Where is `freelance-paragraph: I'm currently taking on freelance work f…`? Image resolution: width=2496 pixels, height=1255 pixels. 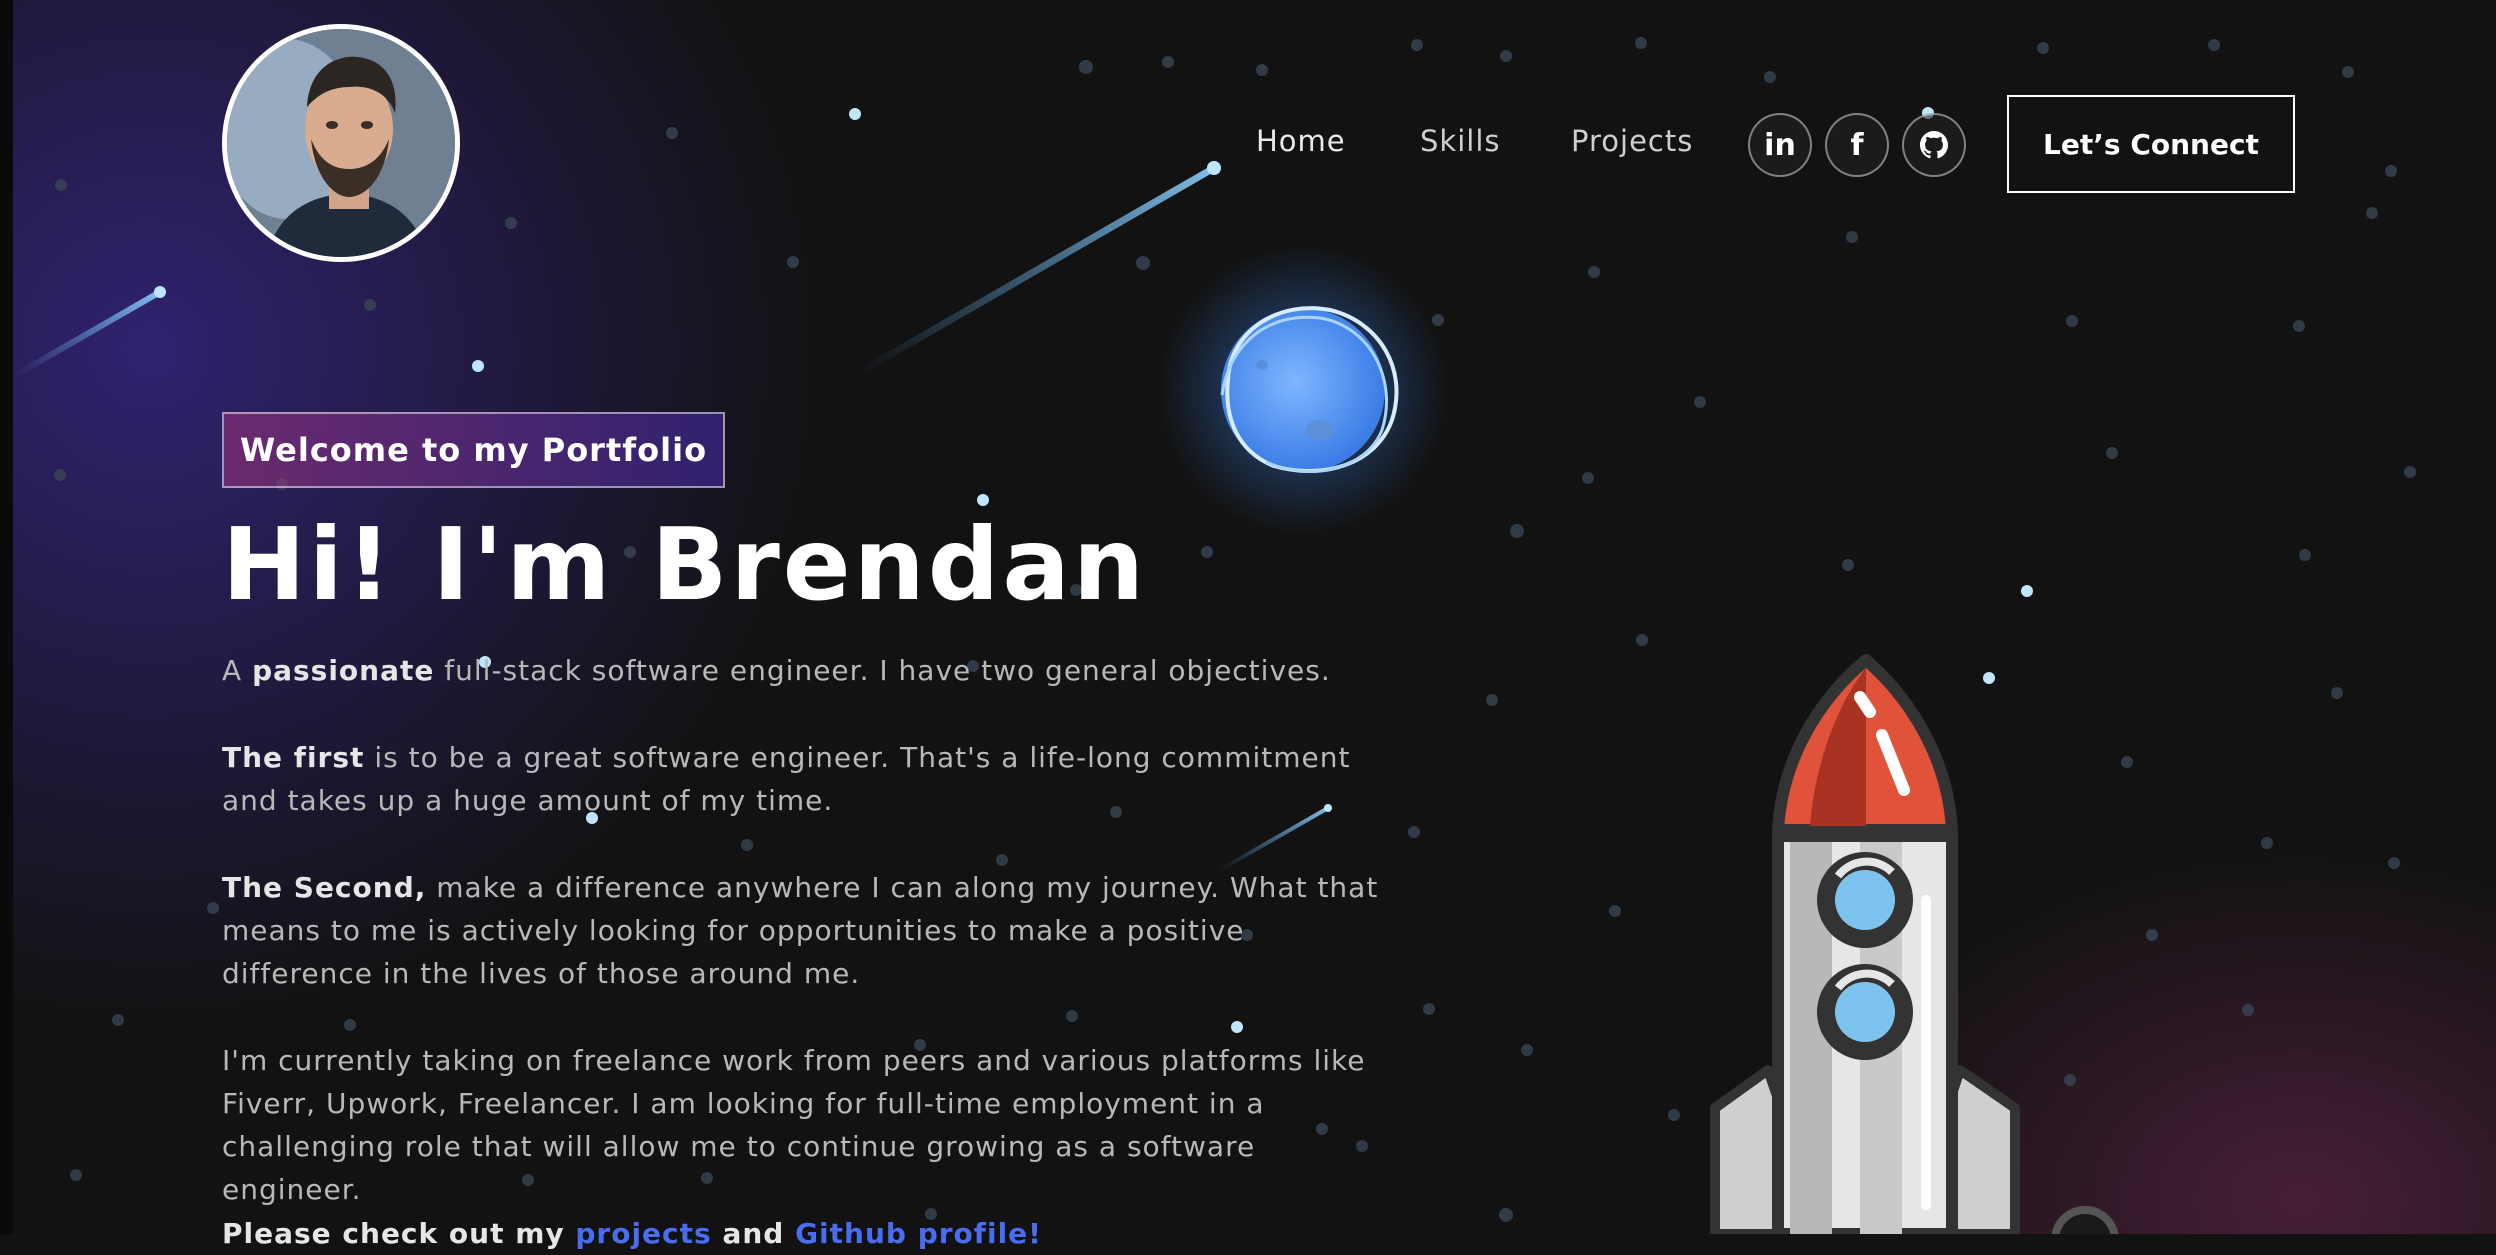 freelance-paragraph: I'm currently taking on freelance work f… is located at coordinates (794, 1125).